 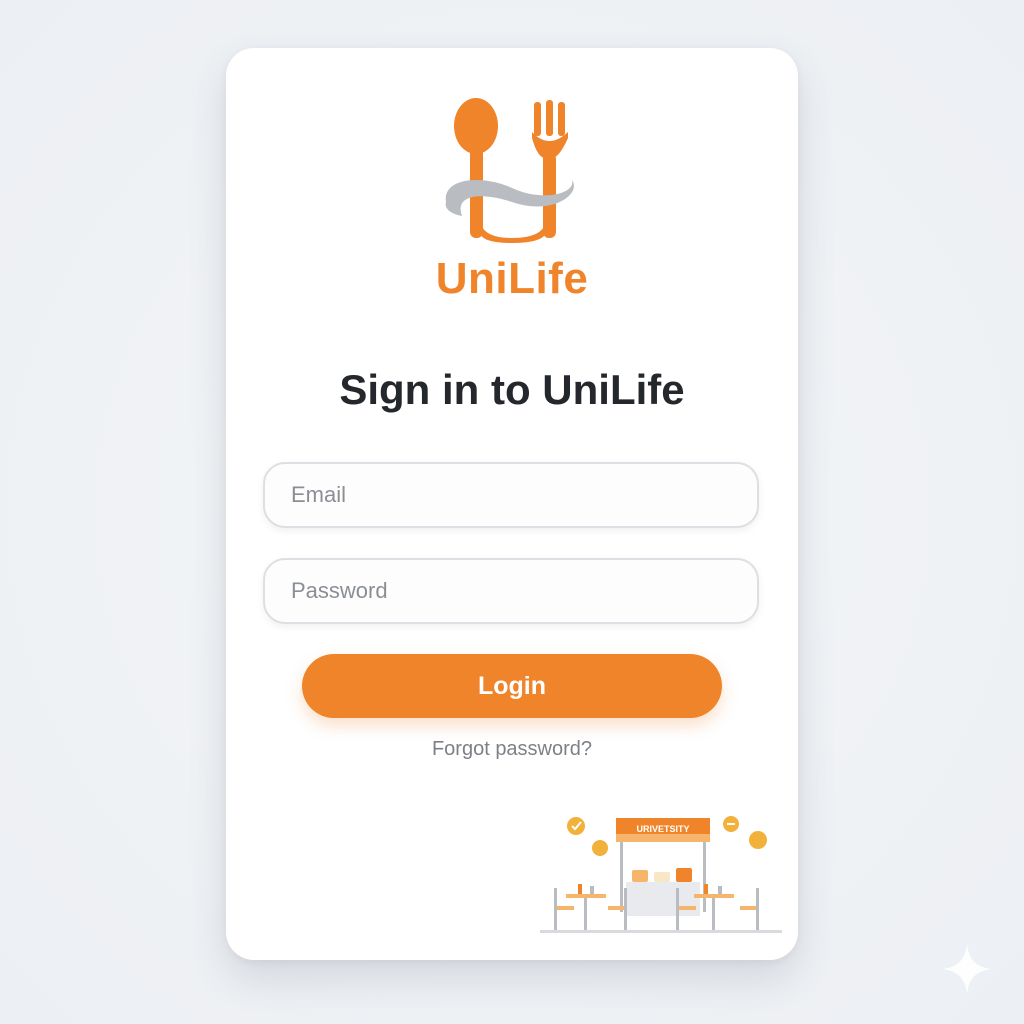 I want to click on password-field, so click(x=511, y=591).